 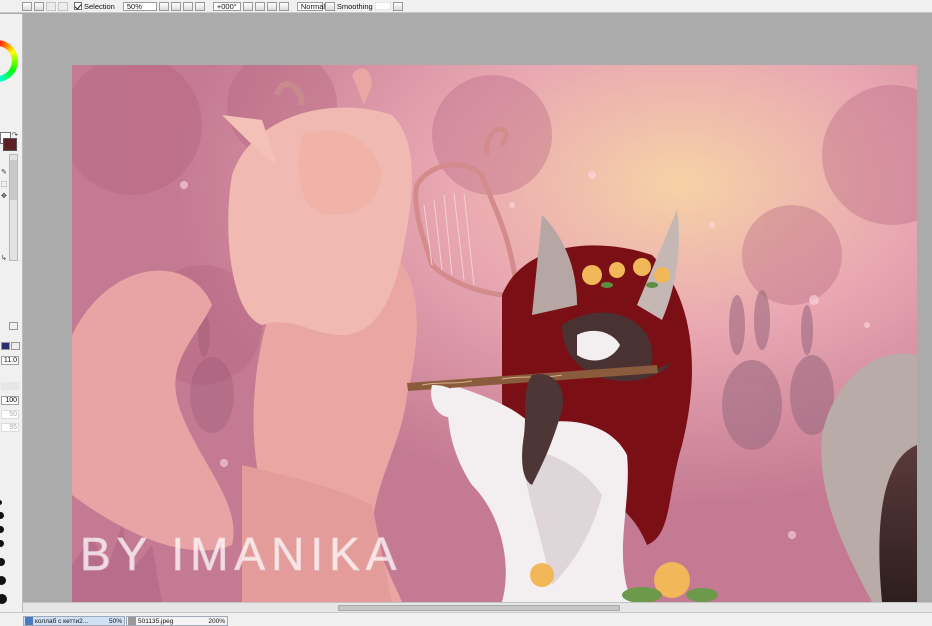 What do you see at coordinates (175, 6) in the screenshot?
I see `zoom-in-button` at bounding box center [175, 6].